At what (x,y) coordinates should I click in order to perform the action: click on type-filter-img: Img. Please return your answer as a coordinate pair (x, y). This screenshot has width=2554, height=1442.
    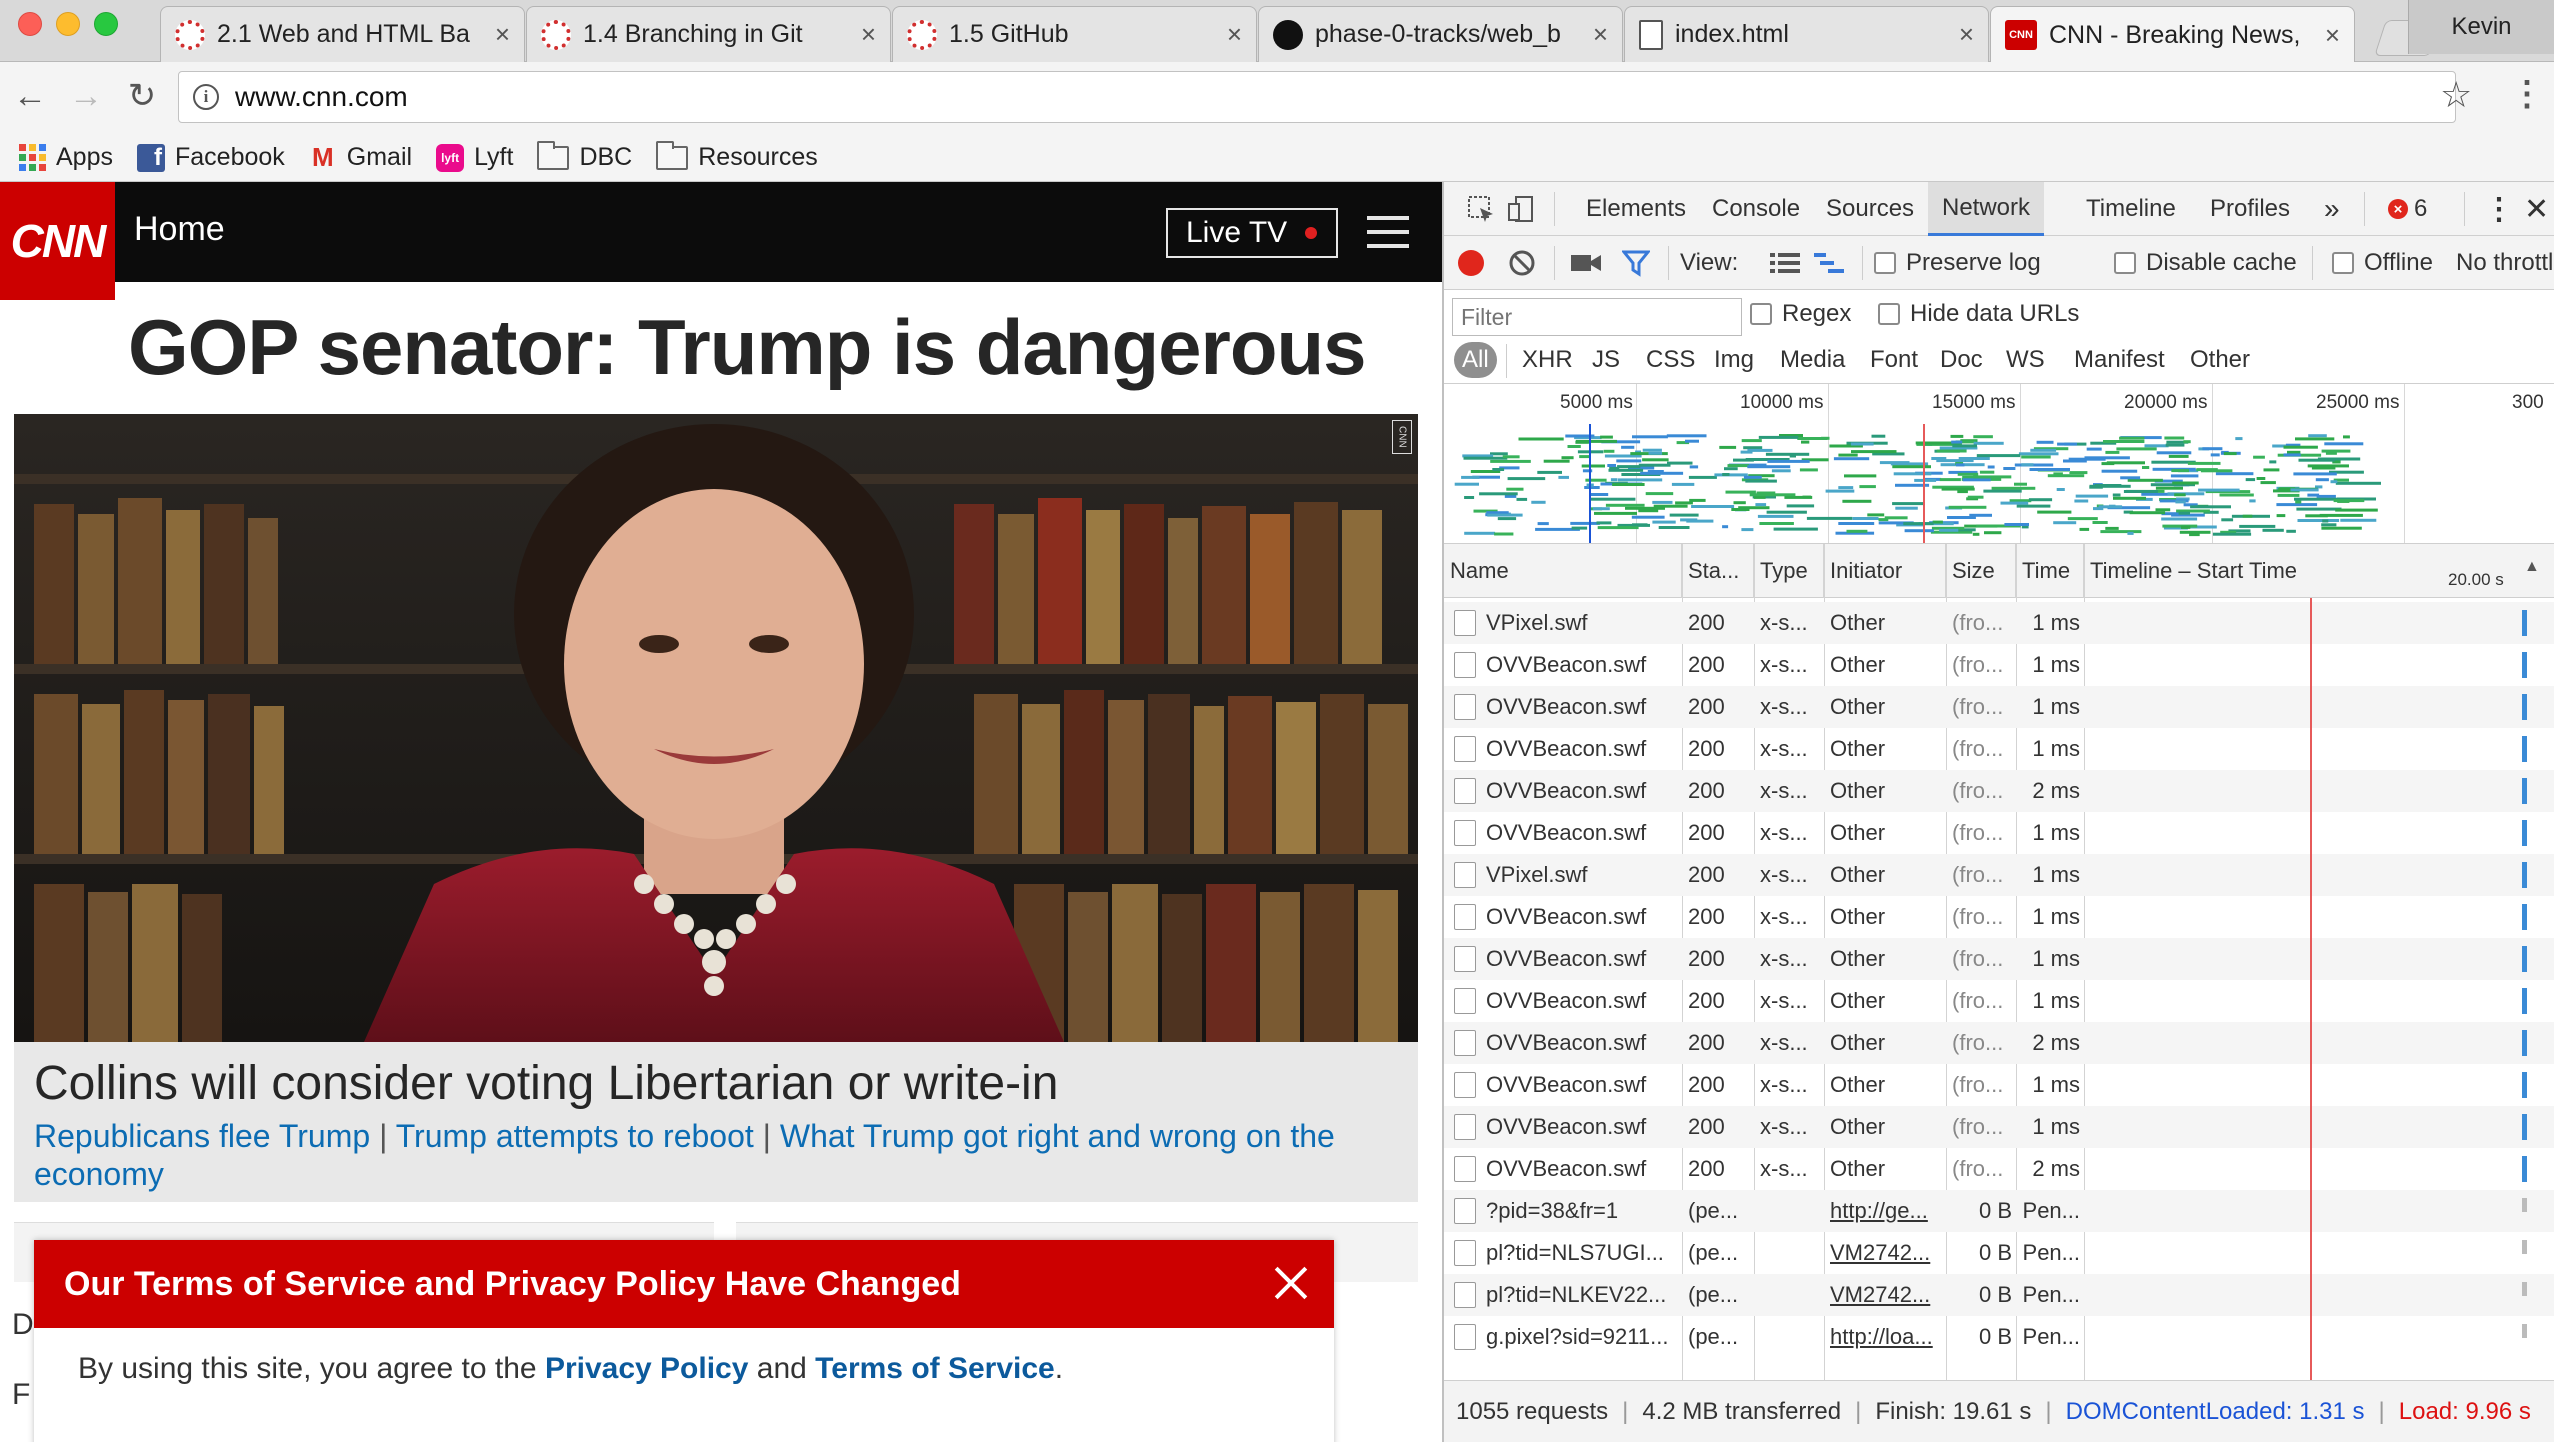
    Looking at the image, I should click on (1734, 360).